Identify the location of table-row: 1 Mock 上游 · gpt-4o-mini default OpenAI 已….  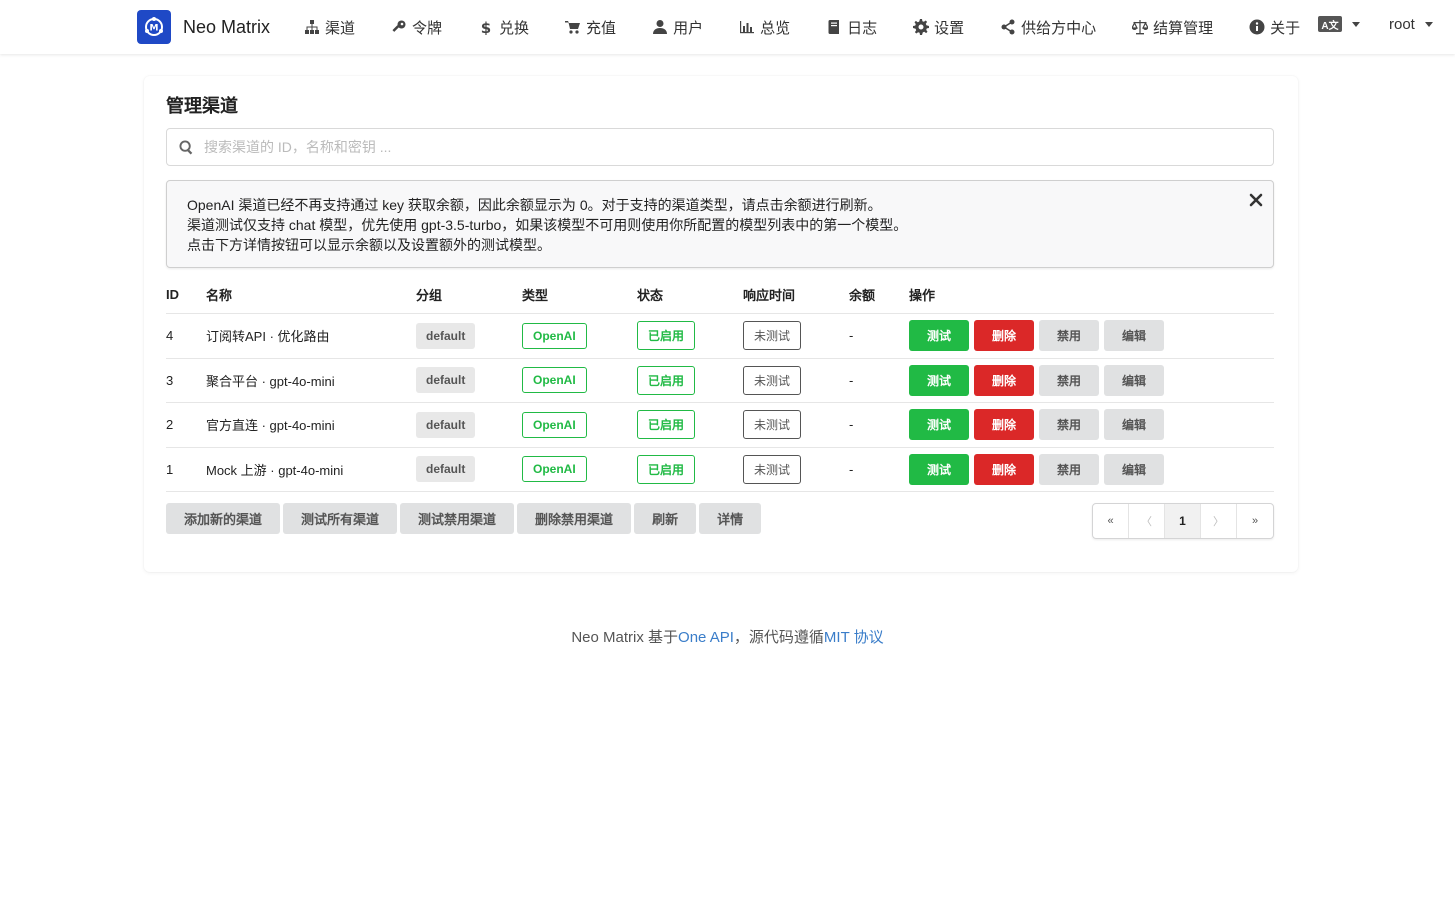
(720, 470).